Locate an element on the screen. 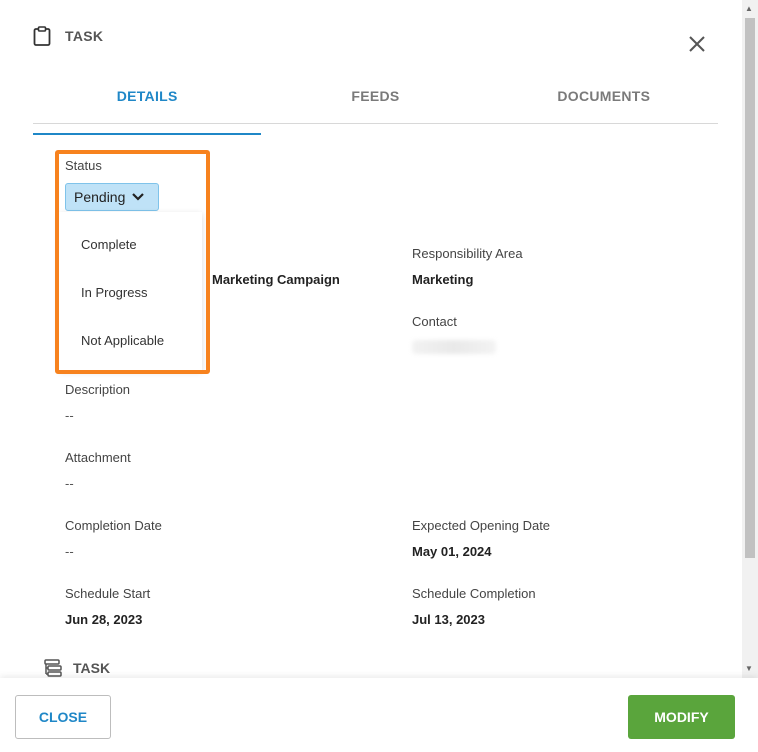 Image resolution: width=758 pixels, height=752 pixels. task-section-title: TASK is located at coordinates (92, 668).